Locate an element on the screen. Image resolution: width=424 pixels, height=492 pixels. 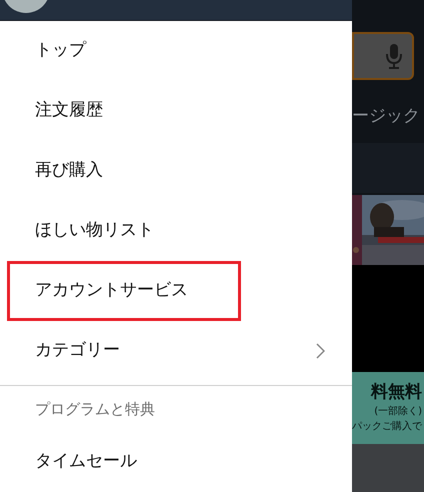
menu-item: 再び購入 is located at coordinates (176, 171).